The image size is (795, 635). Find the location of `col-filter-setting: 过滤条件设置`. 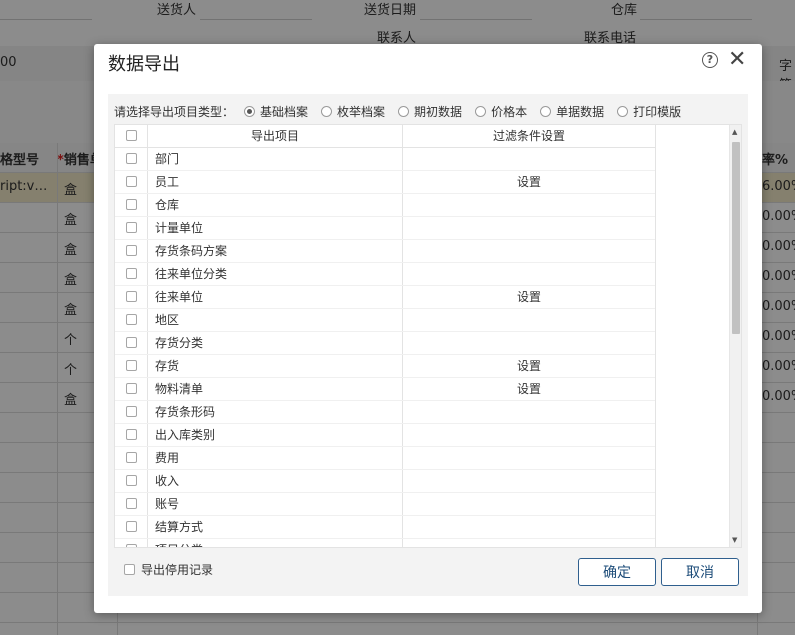

col-filter-setting: 过滤条件设置 is located at coordinates (528, 136).